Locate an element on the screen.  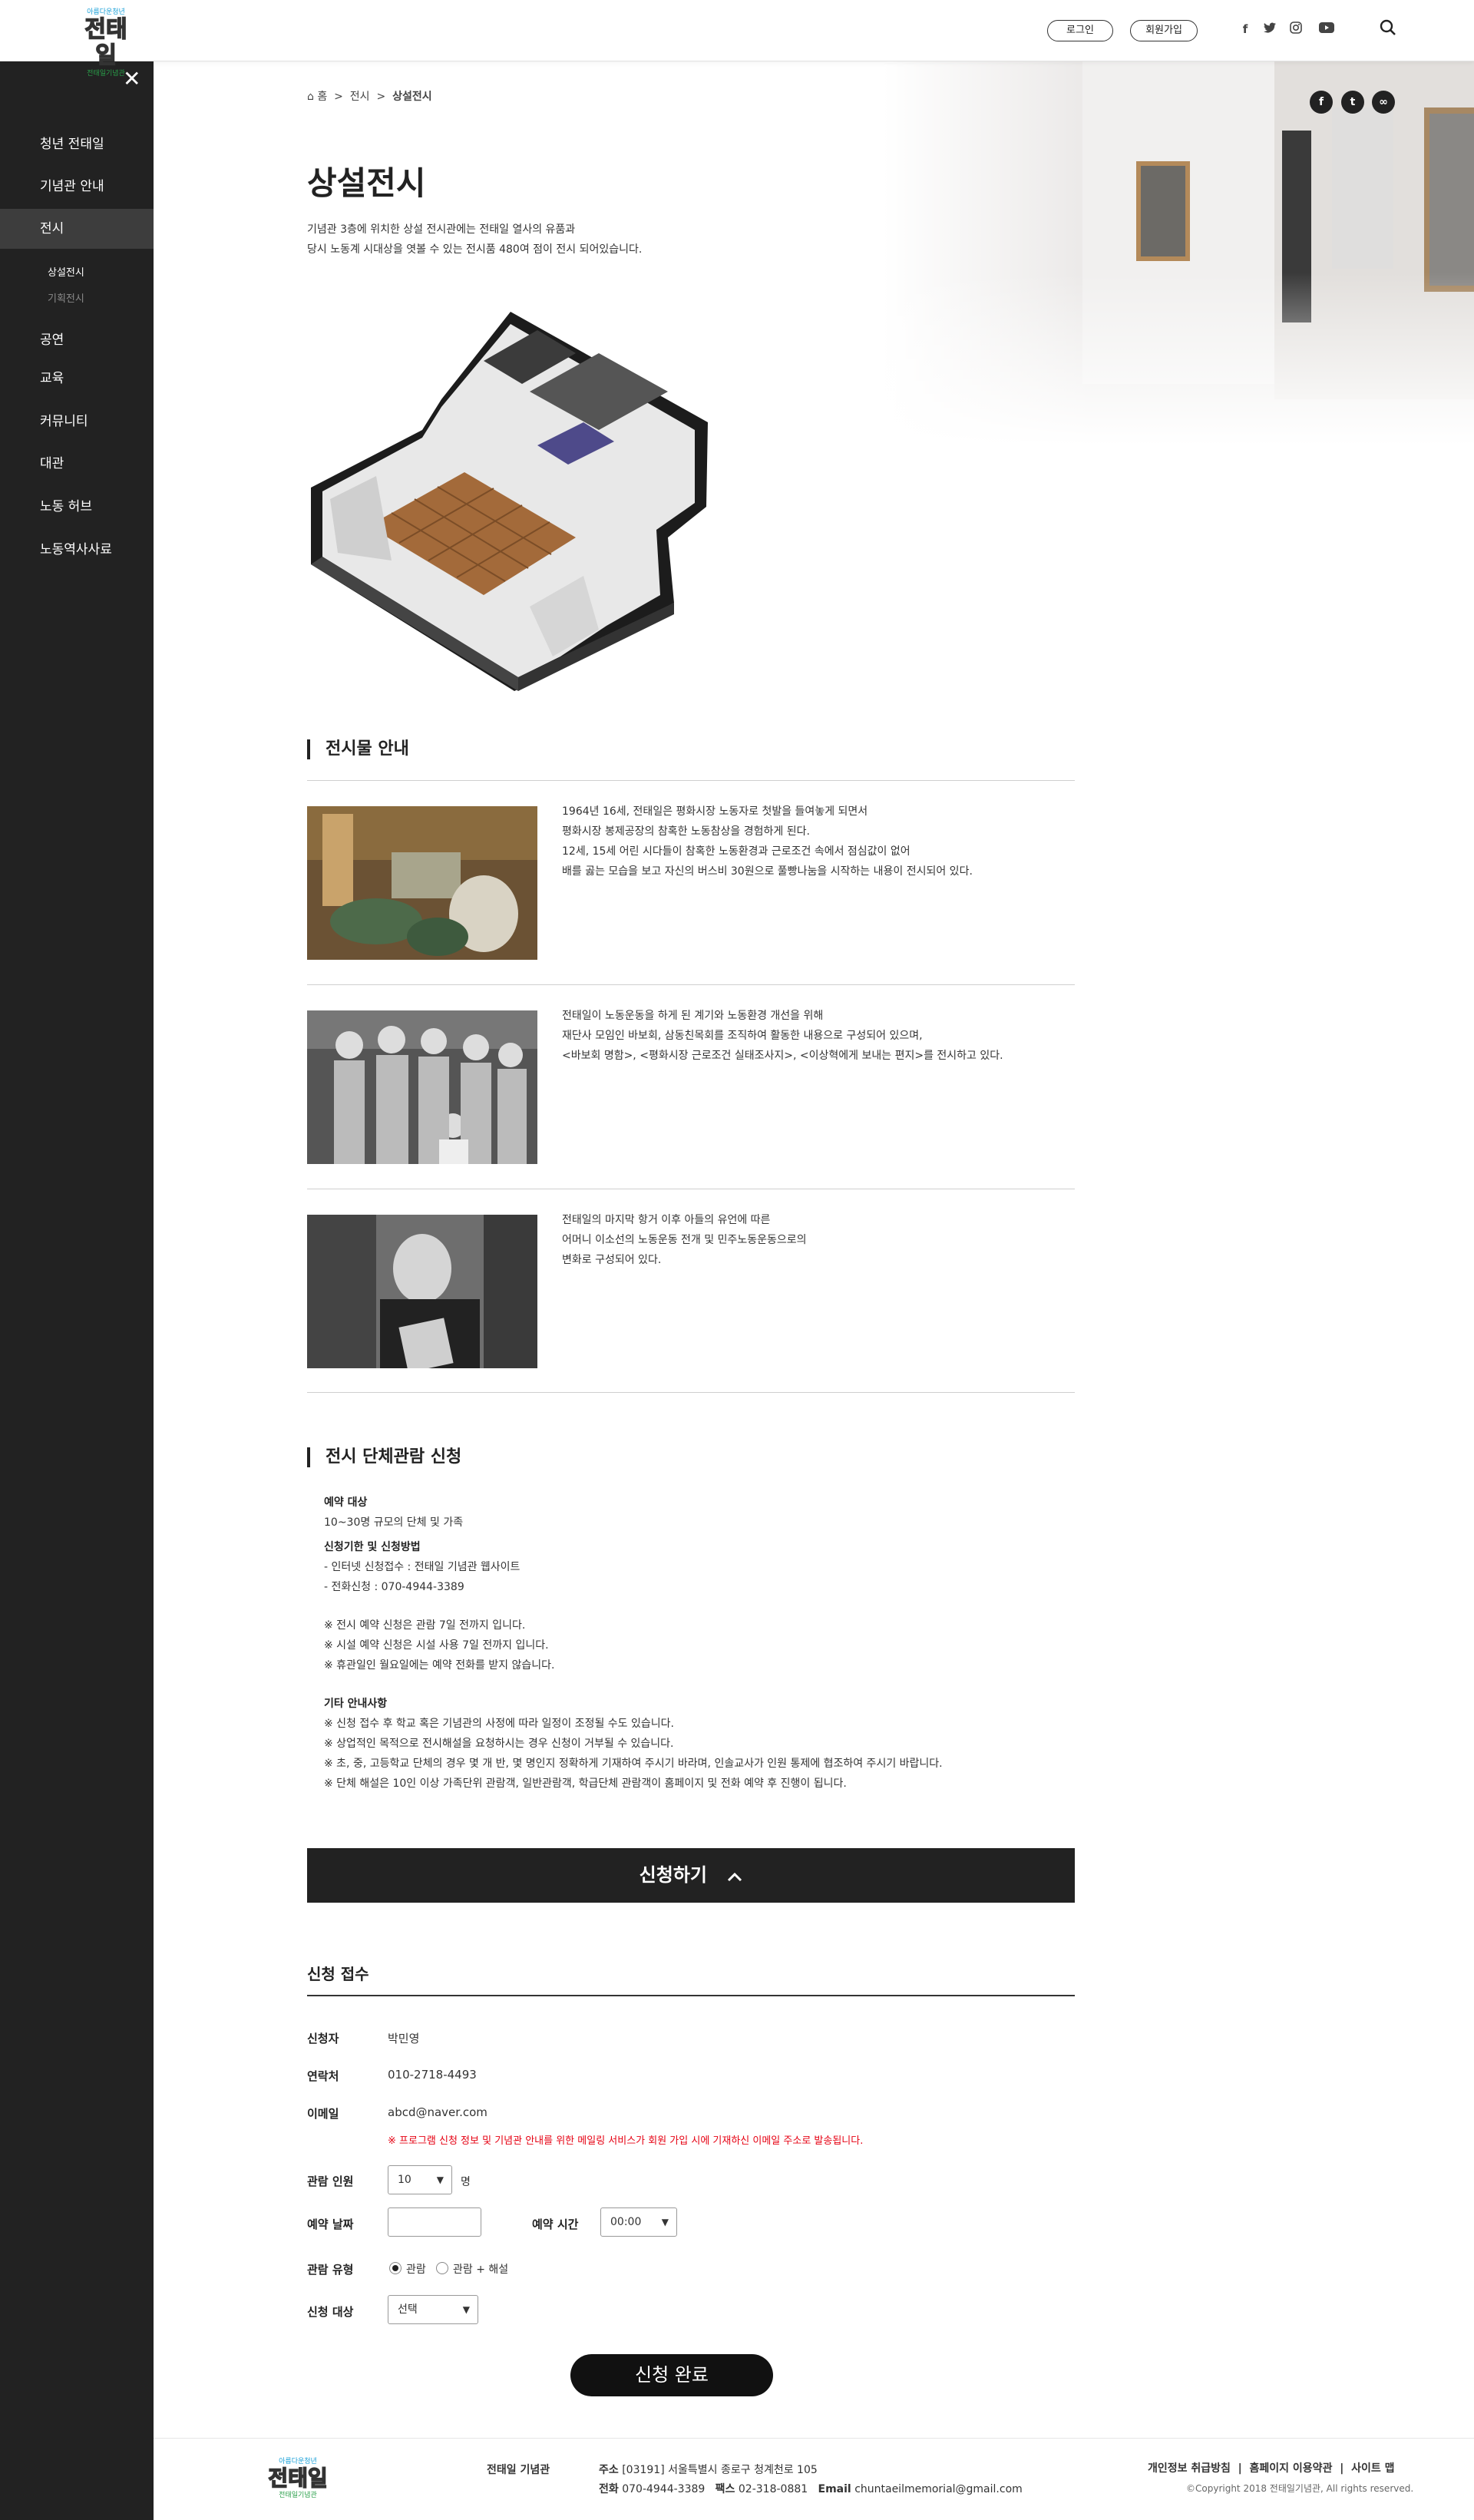
chevron-up-icon is located at coordinates (734, 1876).